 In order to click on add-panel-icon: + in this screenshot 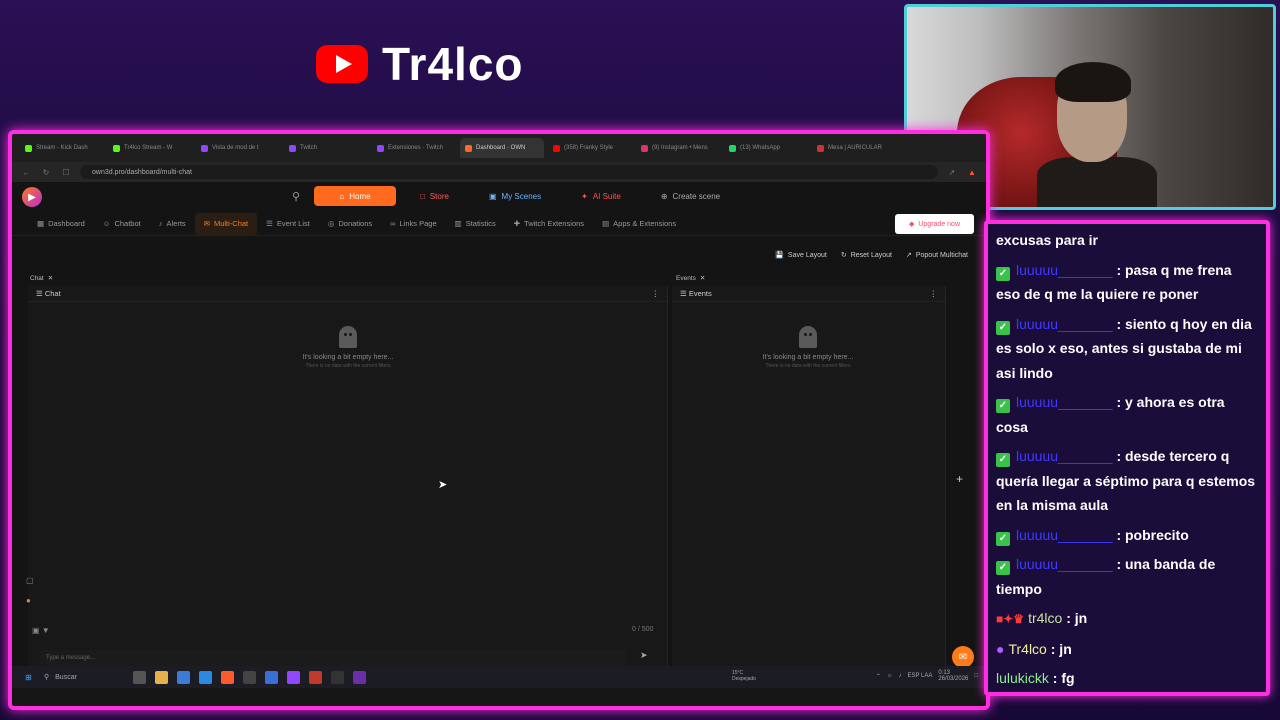, I will do `click(959, 479)`.